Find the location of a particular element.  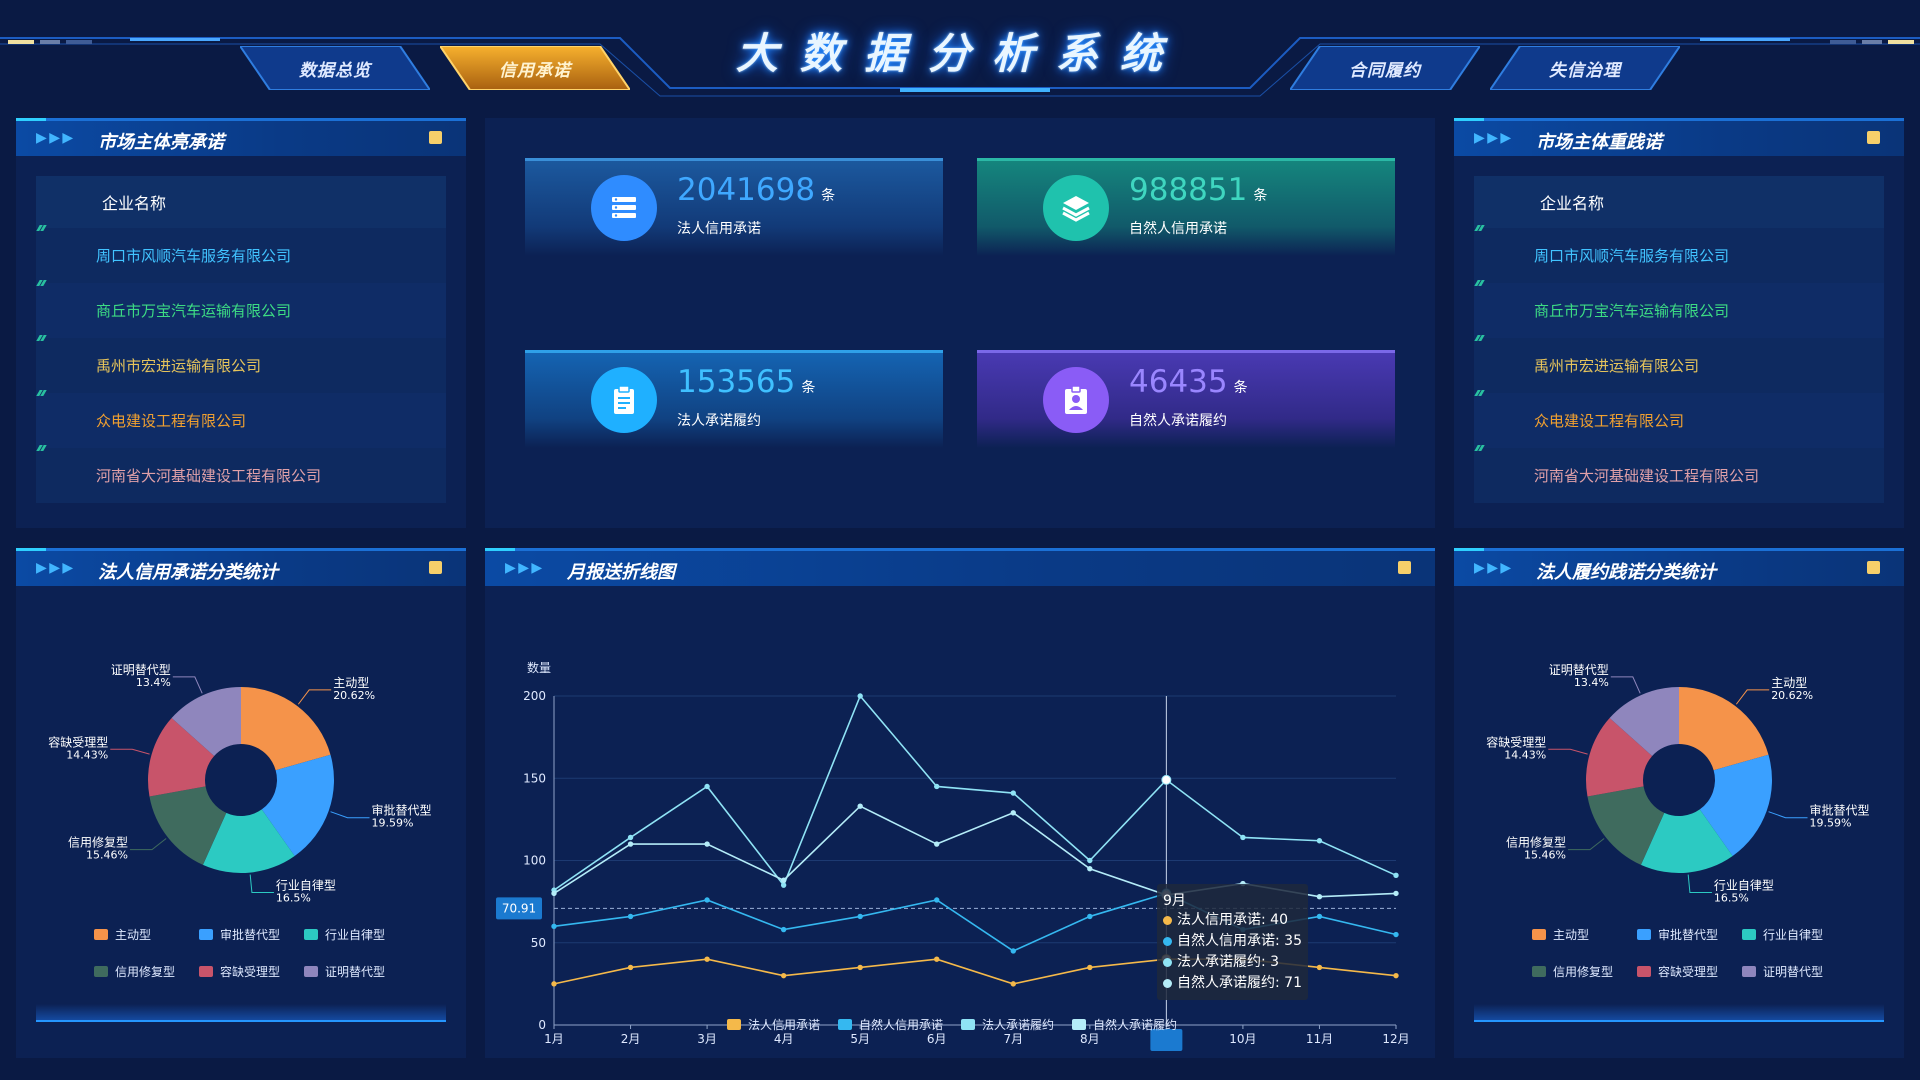

chart-legend: 法人信用承诺 自然人信用承诺 法人承诺履约 自然人承诺履约 is located at coordinates (987, 1024).